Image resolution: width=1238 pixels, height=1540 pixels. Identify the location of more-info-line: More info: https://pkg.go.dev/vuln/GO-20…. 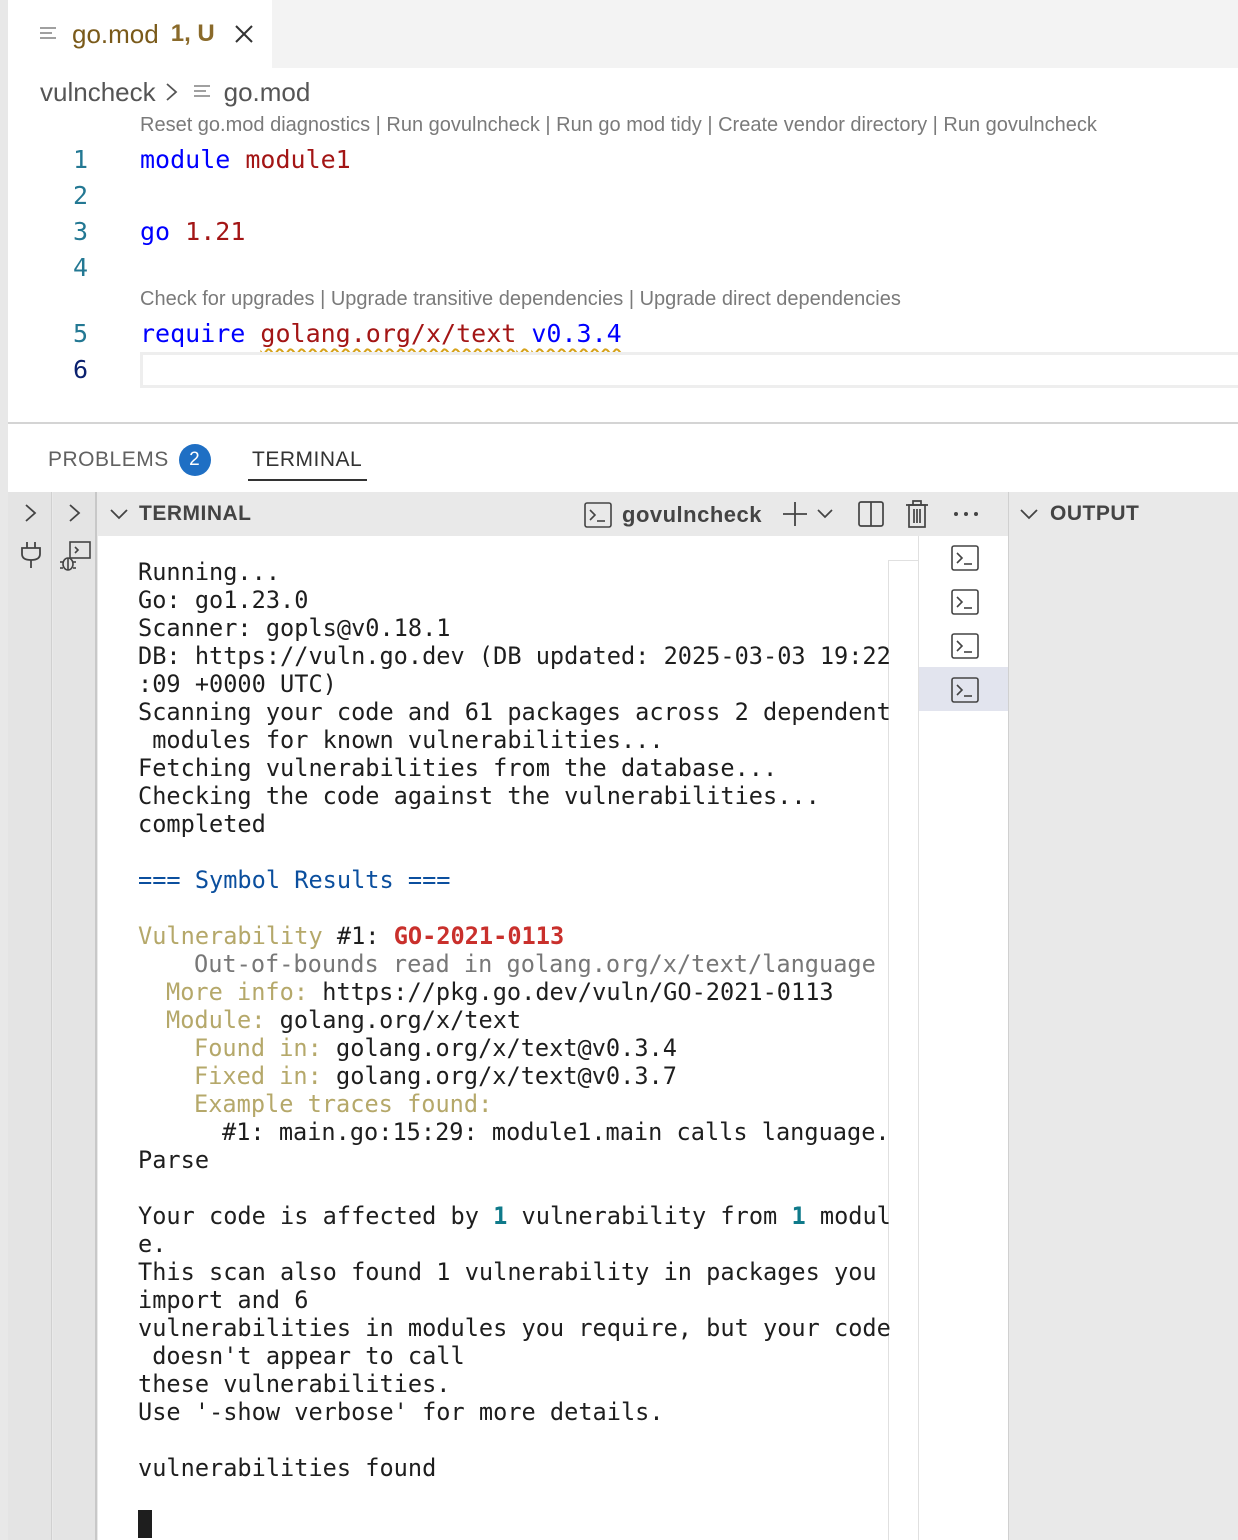
(500, 992).